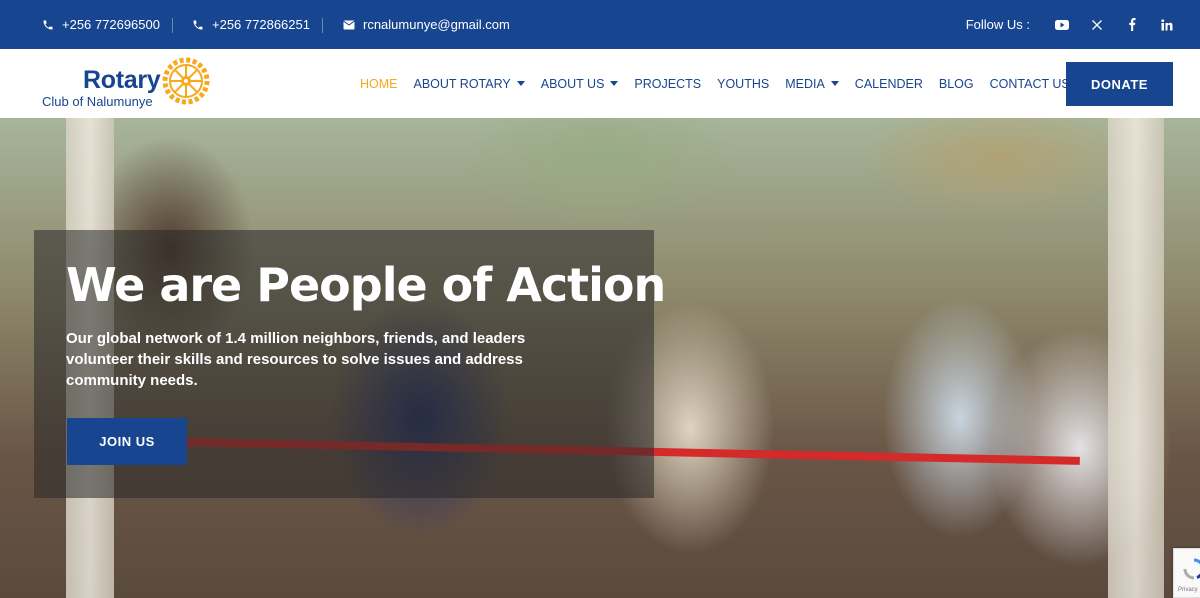 This screenshot has height=598, width=1200. Describe the element at coordinates (127, 441) in the screenshot. I see `join-us-button: JOIN US` at that location.